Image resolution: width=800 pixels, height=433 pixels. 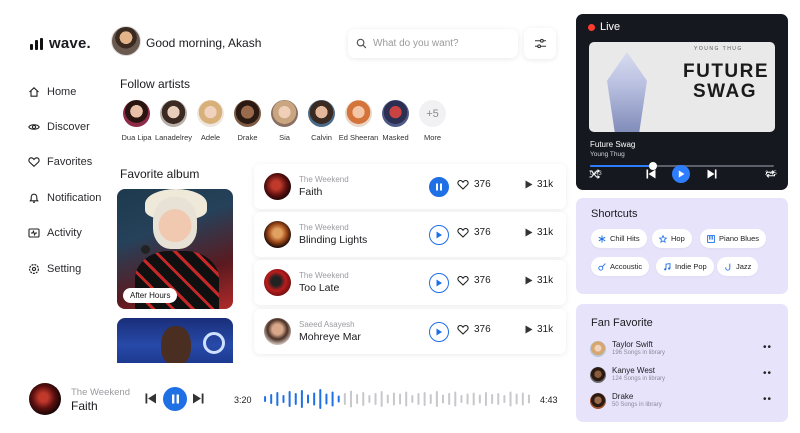 What do you see at coordinates (682, 87) in the screenshot?
I see `live-cover-art: YOUNG THUG FUTURE SWAG` at bounding box center [682, 87].